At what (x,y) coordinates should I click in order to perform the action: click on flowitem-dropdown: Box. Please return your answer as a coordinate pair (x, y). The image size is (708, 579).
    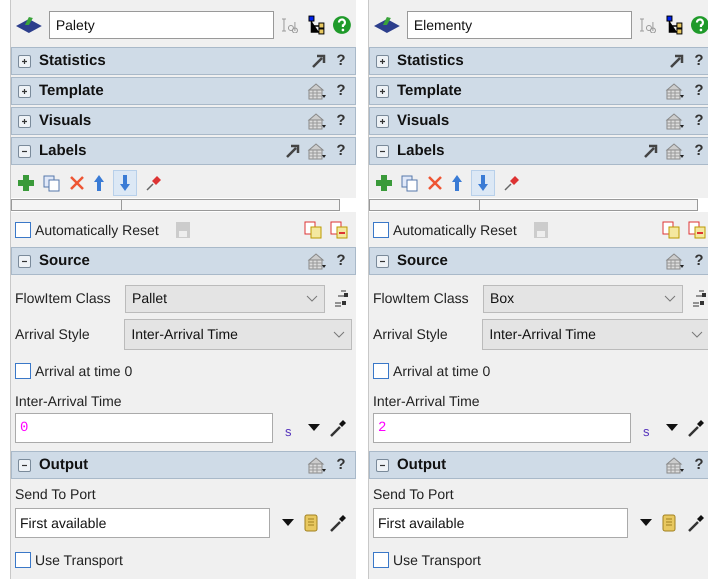
    Looking at the image, I should click on (583, 298).